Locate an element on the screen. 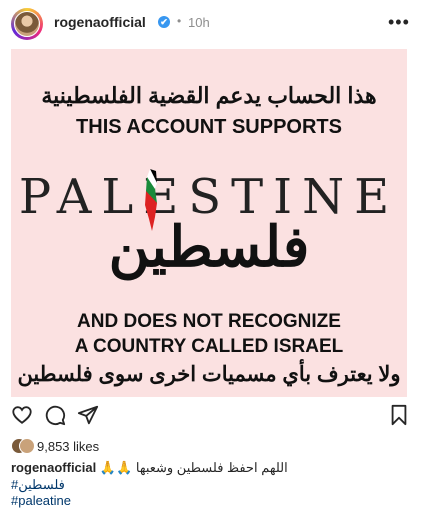 This screenshot has width=427, height=510. action-bar is located at coordinates (213, 418).